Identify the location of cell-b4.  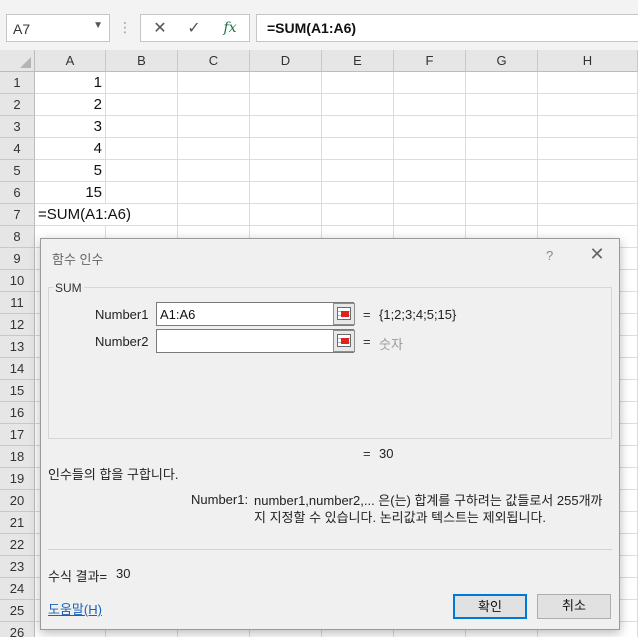
(142, 149).